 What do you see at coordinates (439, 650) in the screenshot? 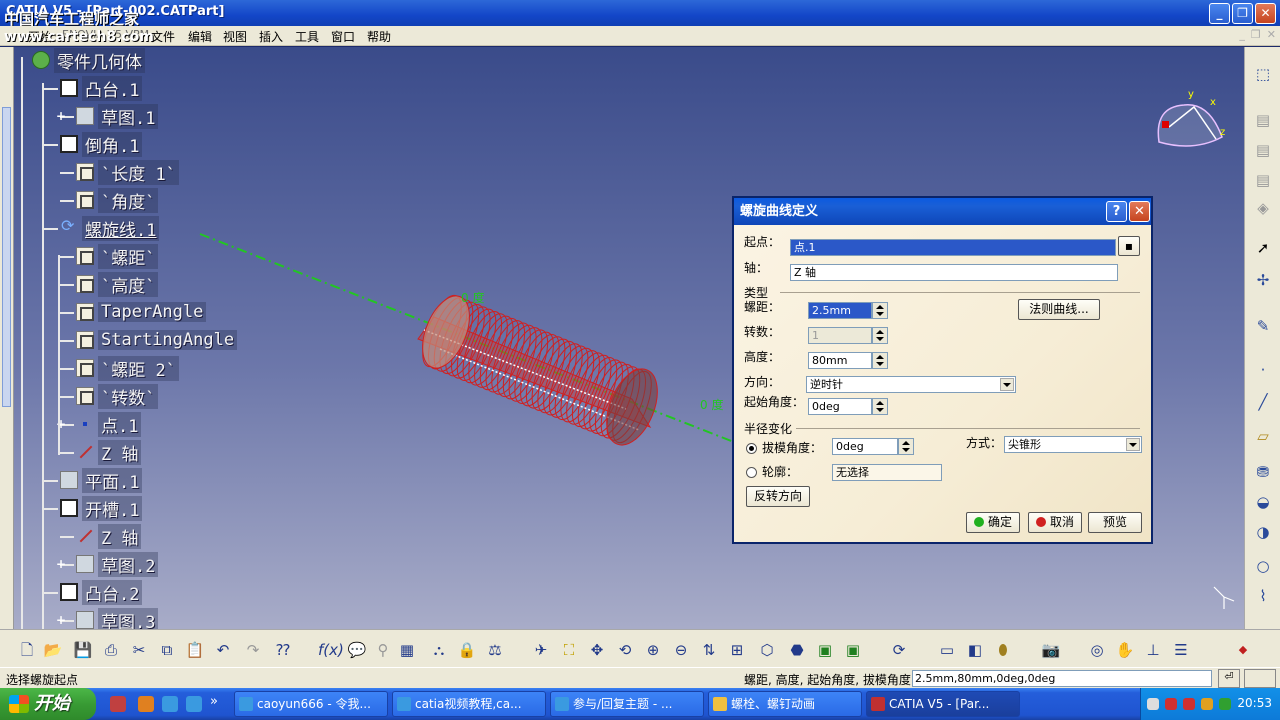
I see `tree-toggle-icon: ⛬` at bounding box center [439, 650].